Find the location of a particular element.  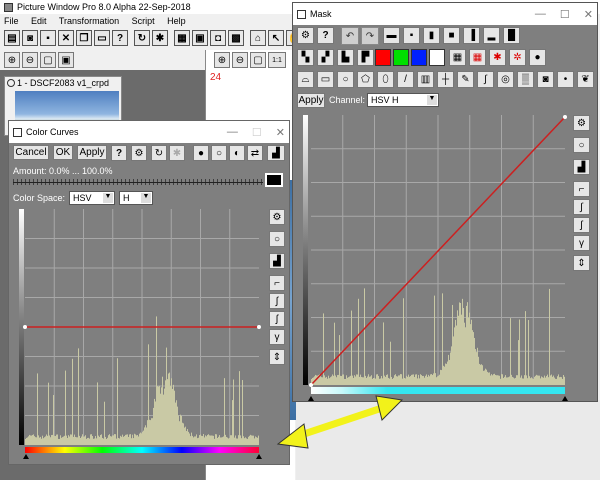

mask-apply-button: Apply is located at coordinates (311, 100).